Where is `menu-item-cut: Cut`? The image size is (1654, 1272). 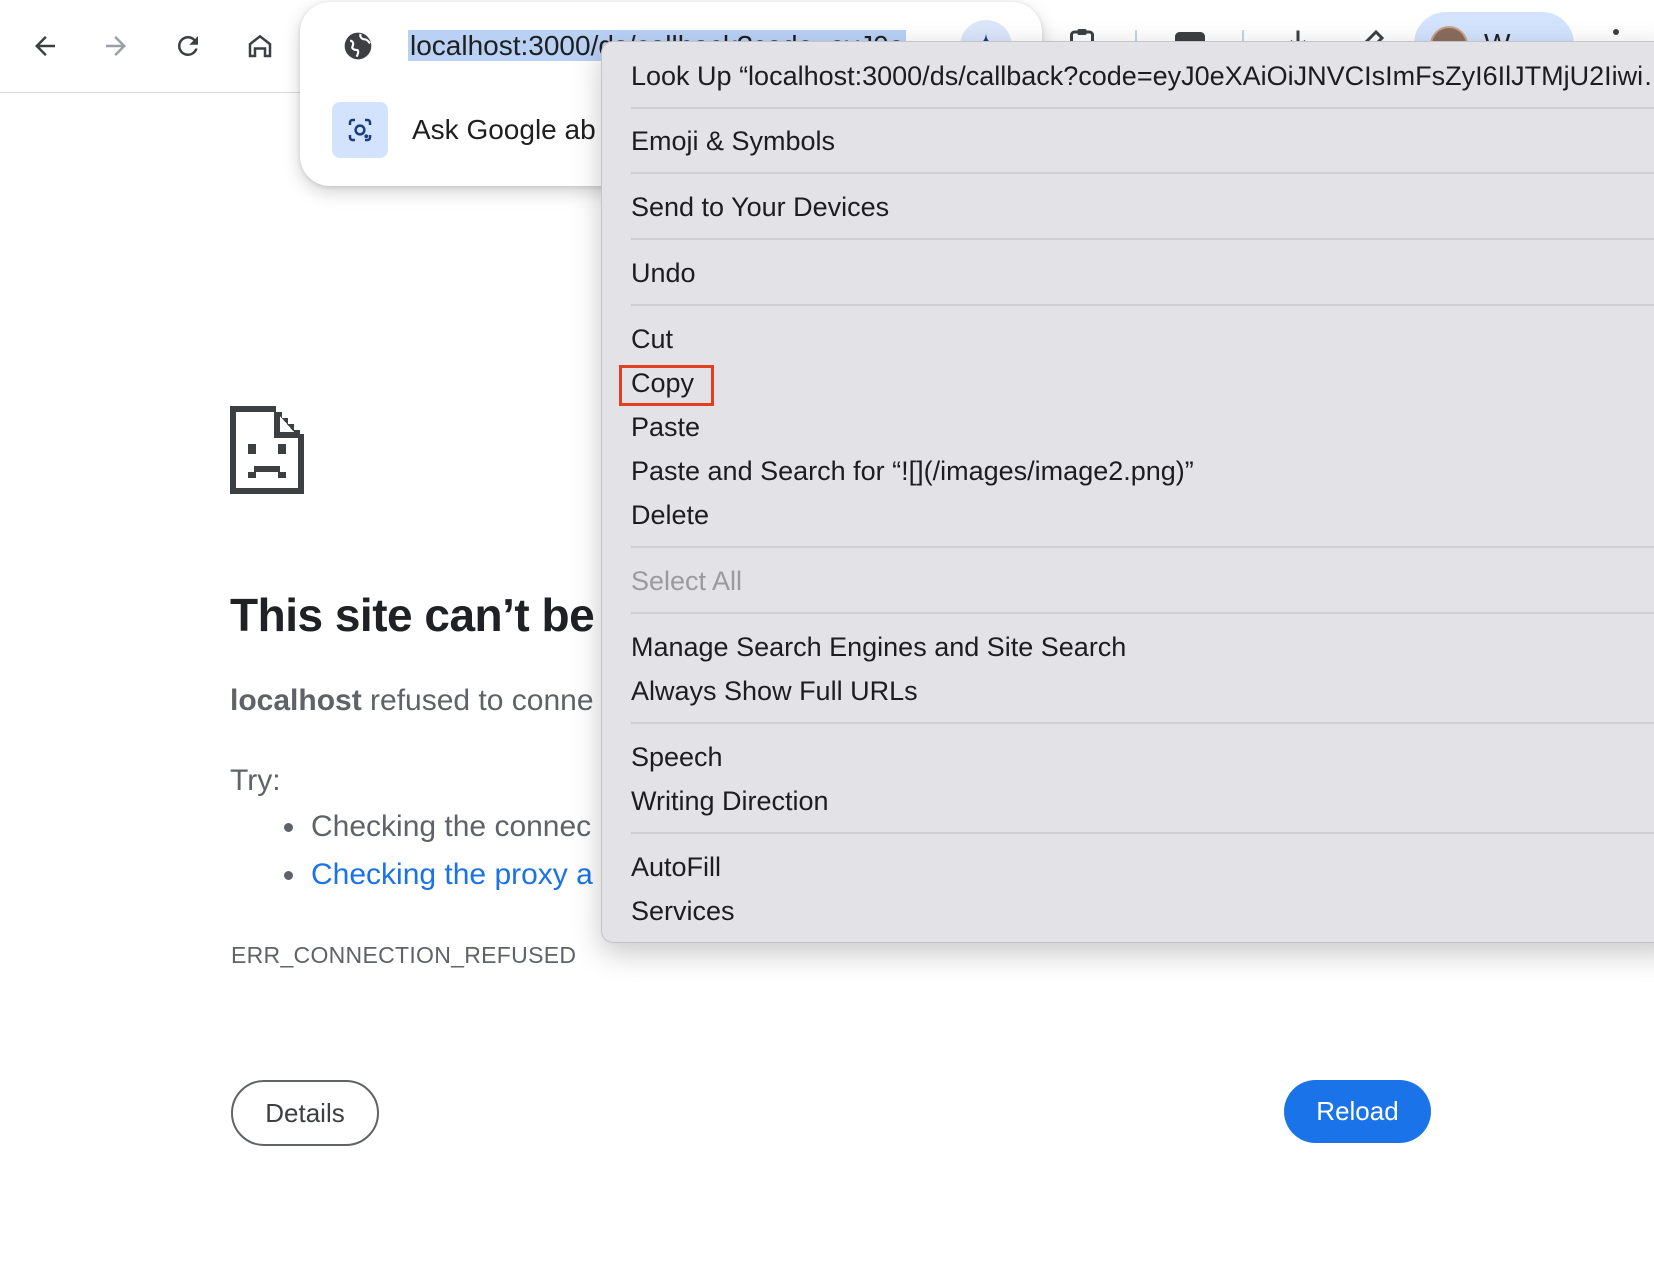
menu-item-cut: Cut is located at coordinates (652, 339).